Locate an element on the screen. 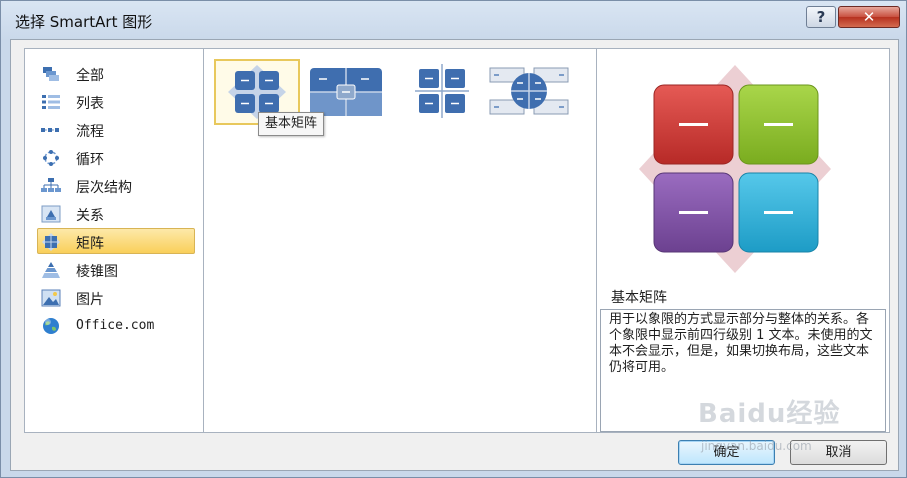 The image size is (907, 478). category-label: Office.com is located at coordinates (115, 325).